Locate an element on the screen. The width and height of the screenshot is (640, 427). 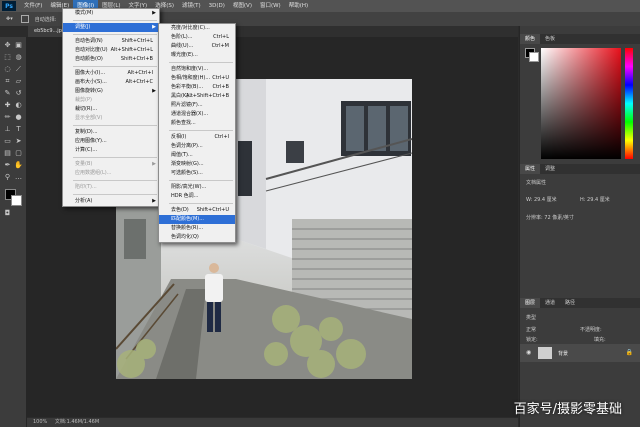
eraser-tool-icon: ▭ is located at coordinates (7, 141).